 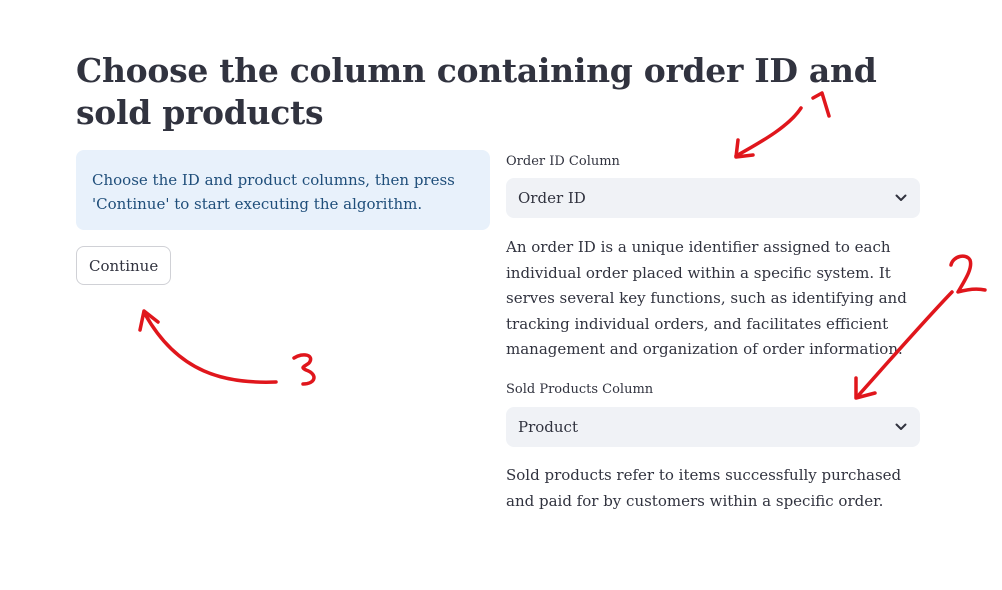 I want to click on order-id-column-select: Order ID, so click(x=713, y=198).